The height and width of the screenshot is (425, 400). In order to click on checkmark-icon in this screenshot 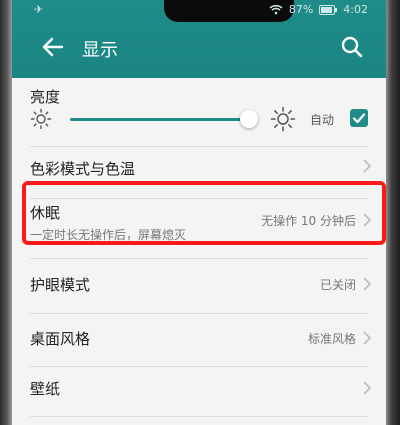, I will do `click(359, 118)`.